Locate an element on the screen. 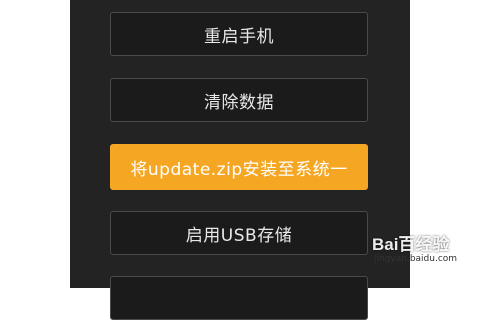 The width and height of the screenshot is (480, 320). install-update-zip-button: 将update.zip安装至系统一 is located at coordinates (239, 167).